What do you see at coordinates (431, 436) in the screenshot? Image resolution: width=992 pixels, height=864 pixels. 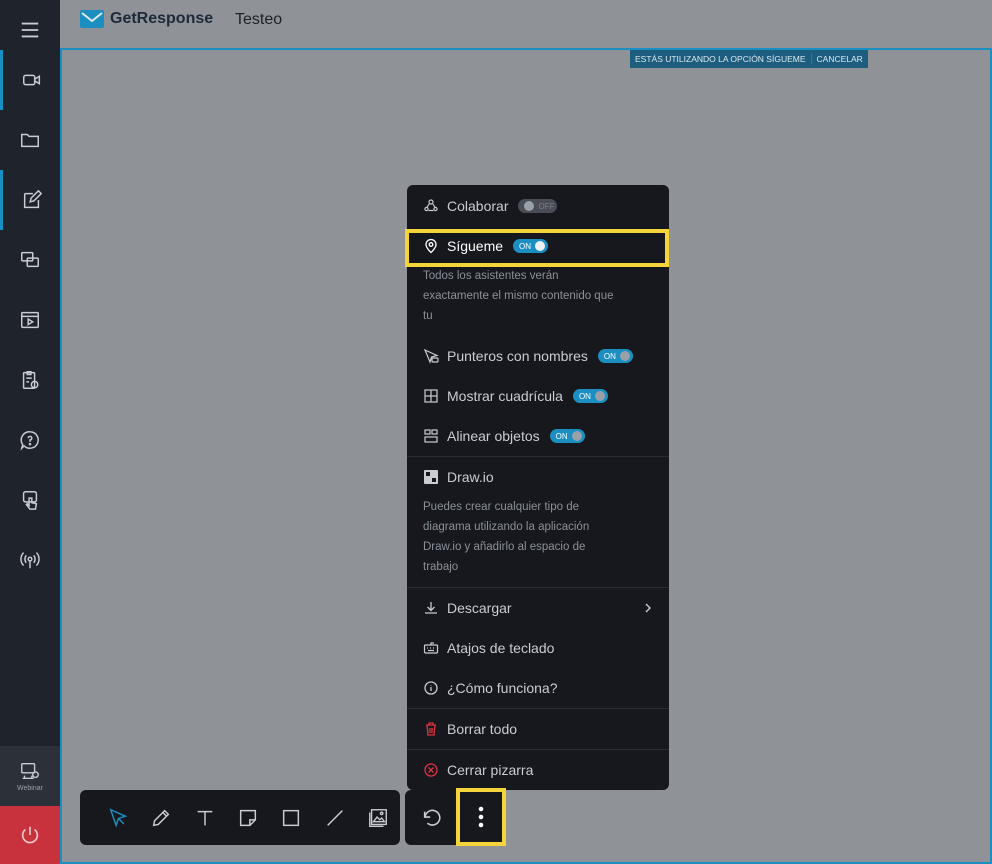 I see `align-objects-icon` at bounding box center [431, 436].